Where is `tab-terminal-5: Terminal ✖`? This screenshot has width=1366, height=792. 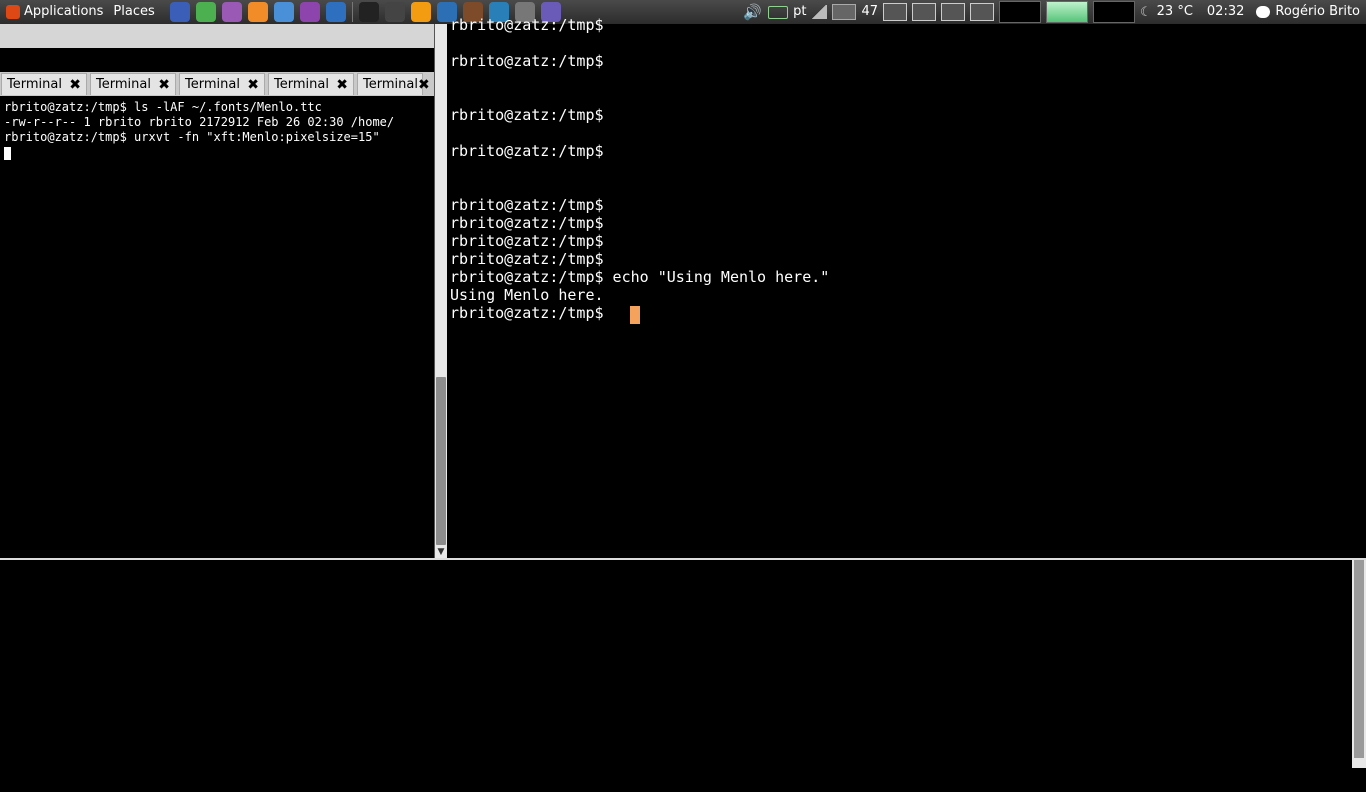 tab-terminal-5: Terminal ✖ is located at coordinates (393, 84).